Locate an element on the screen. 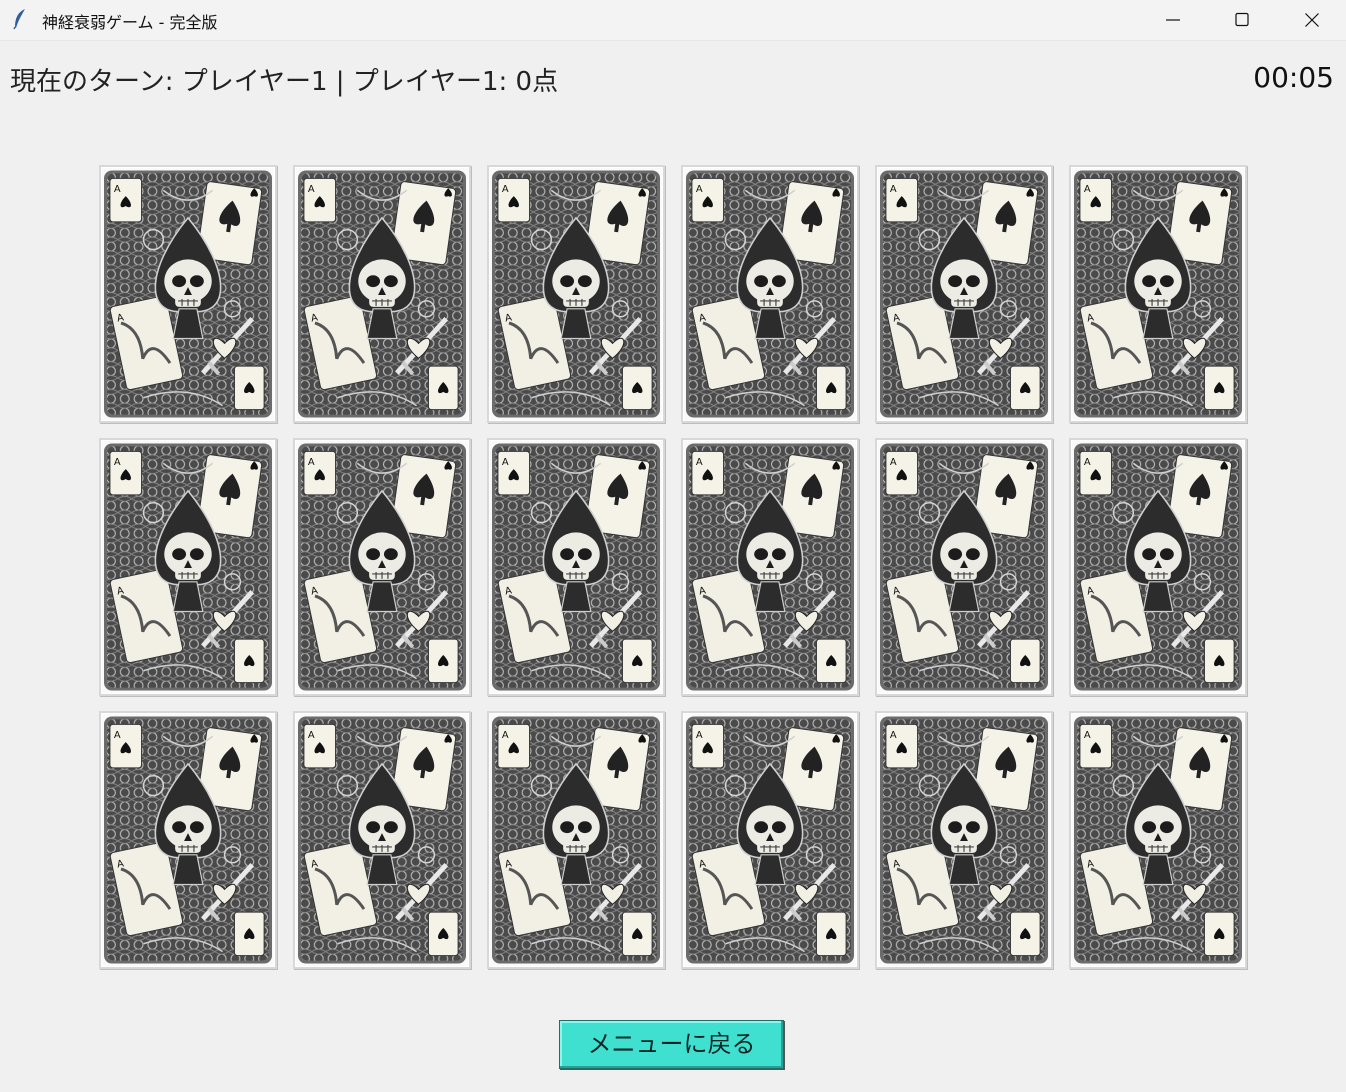 The height and width of the screenshot is (1092, 1346). feather-icon is located at coordinates (19, 19).